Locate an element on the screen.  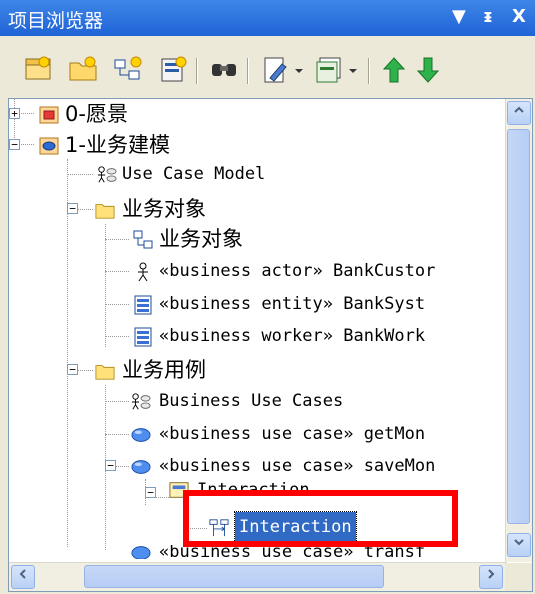
view-button is located at coordinates (330, 70).